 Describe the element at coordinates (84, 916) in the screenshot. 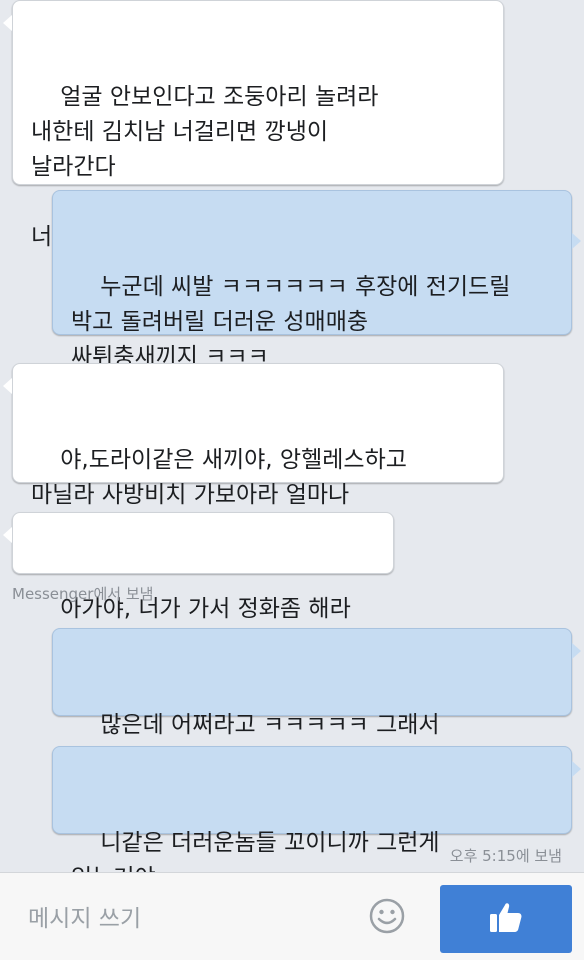

I see `message-input: 메시지 쓰기` at that location.